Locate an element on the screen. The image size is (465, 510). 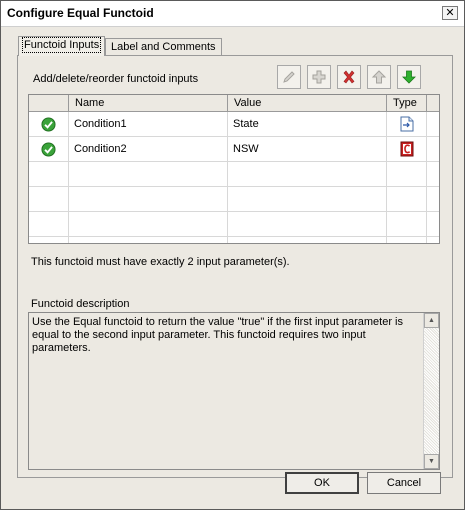
row-name-cell: Condition1 is located at coordinates (148, 124).